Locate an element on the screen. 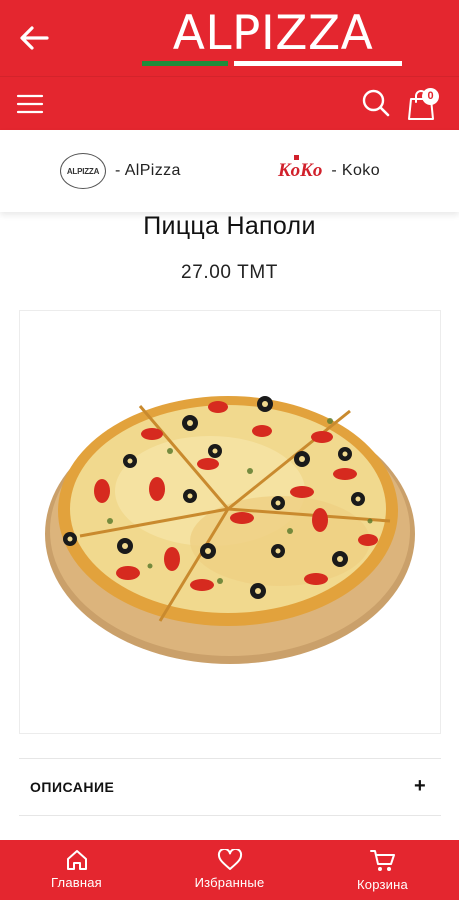 The image size is (459, 900). nav-home: Главная is located at coordinates (76, 870).